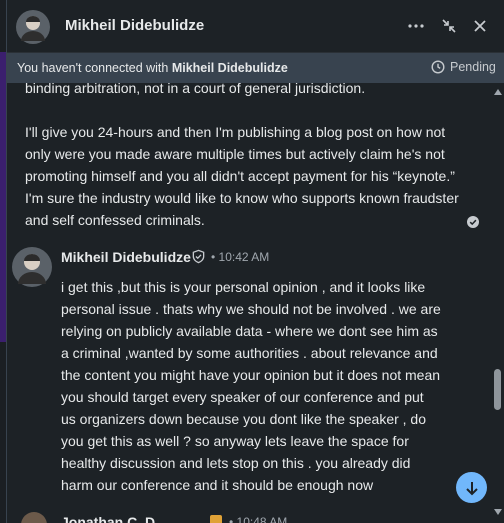 The image size is (504, 523). What do you see at coordinates (498, 92) in the screenshot?
I see `scroll-up-arrow` at bounding box center [498, 92].